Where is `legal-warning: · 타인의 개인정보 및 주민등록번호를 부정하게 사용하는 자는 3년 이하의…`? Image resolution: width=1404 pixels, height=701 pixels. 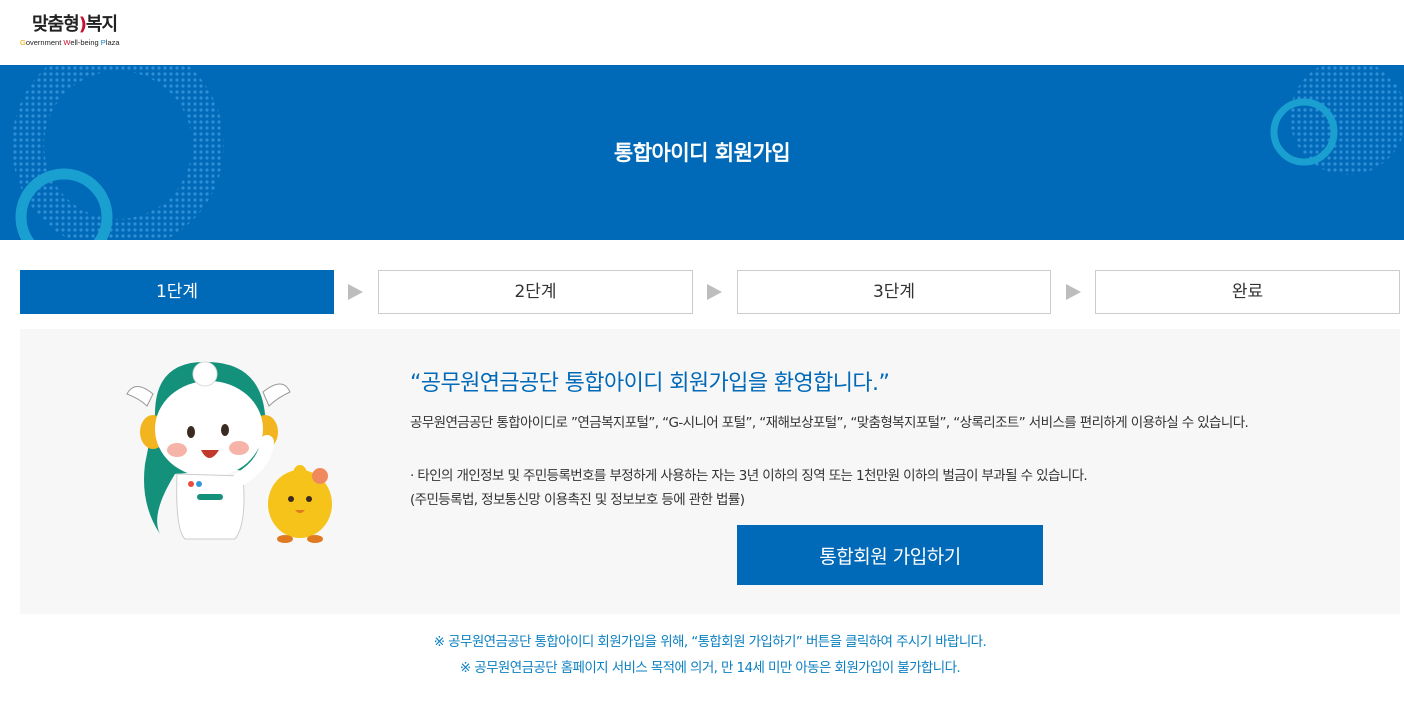
legal-warning: · 타인의 개인정보 및 주민등록번호를 부정하게 사용하는 자는 3년 이하의… is located at coordinates (749, 476).